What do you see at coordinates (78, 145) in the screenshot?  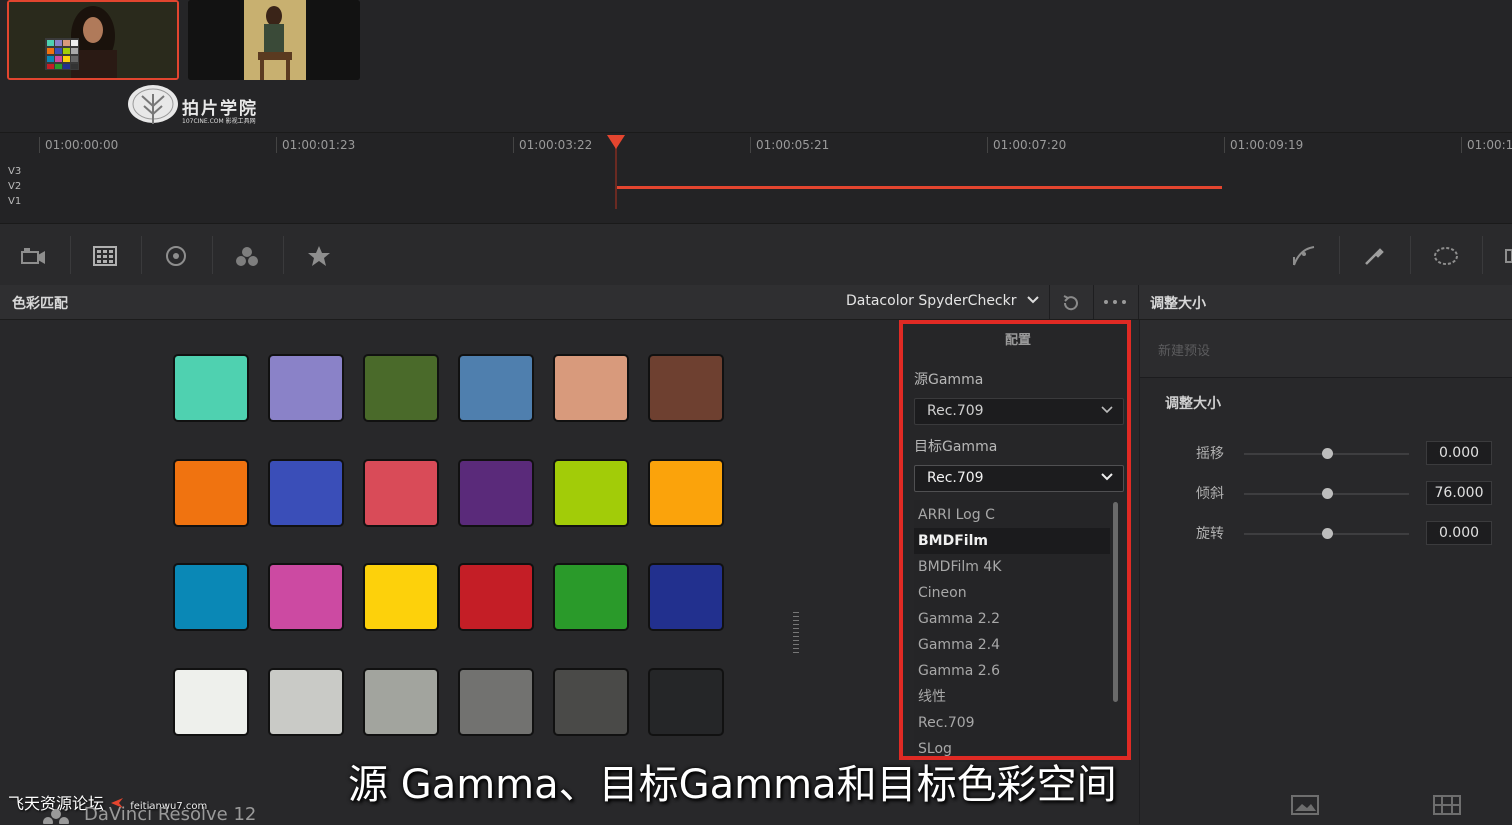 I see `timecode-label: 01:00:00:00` at bounding box center [78, 145].